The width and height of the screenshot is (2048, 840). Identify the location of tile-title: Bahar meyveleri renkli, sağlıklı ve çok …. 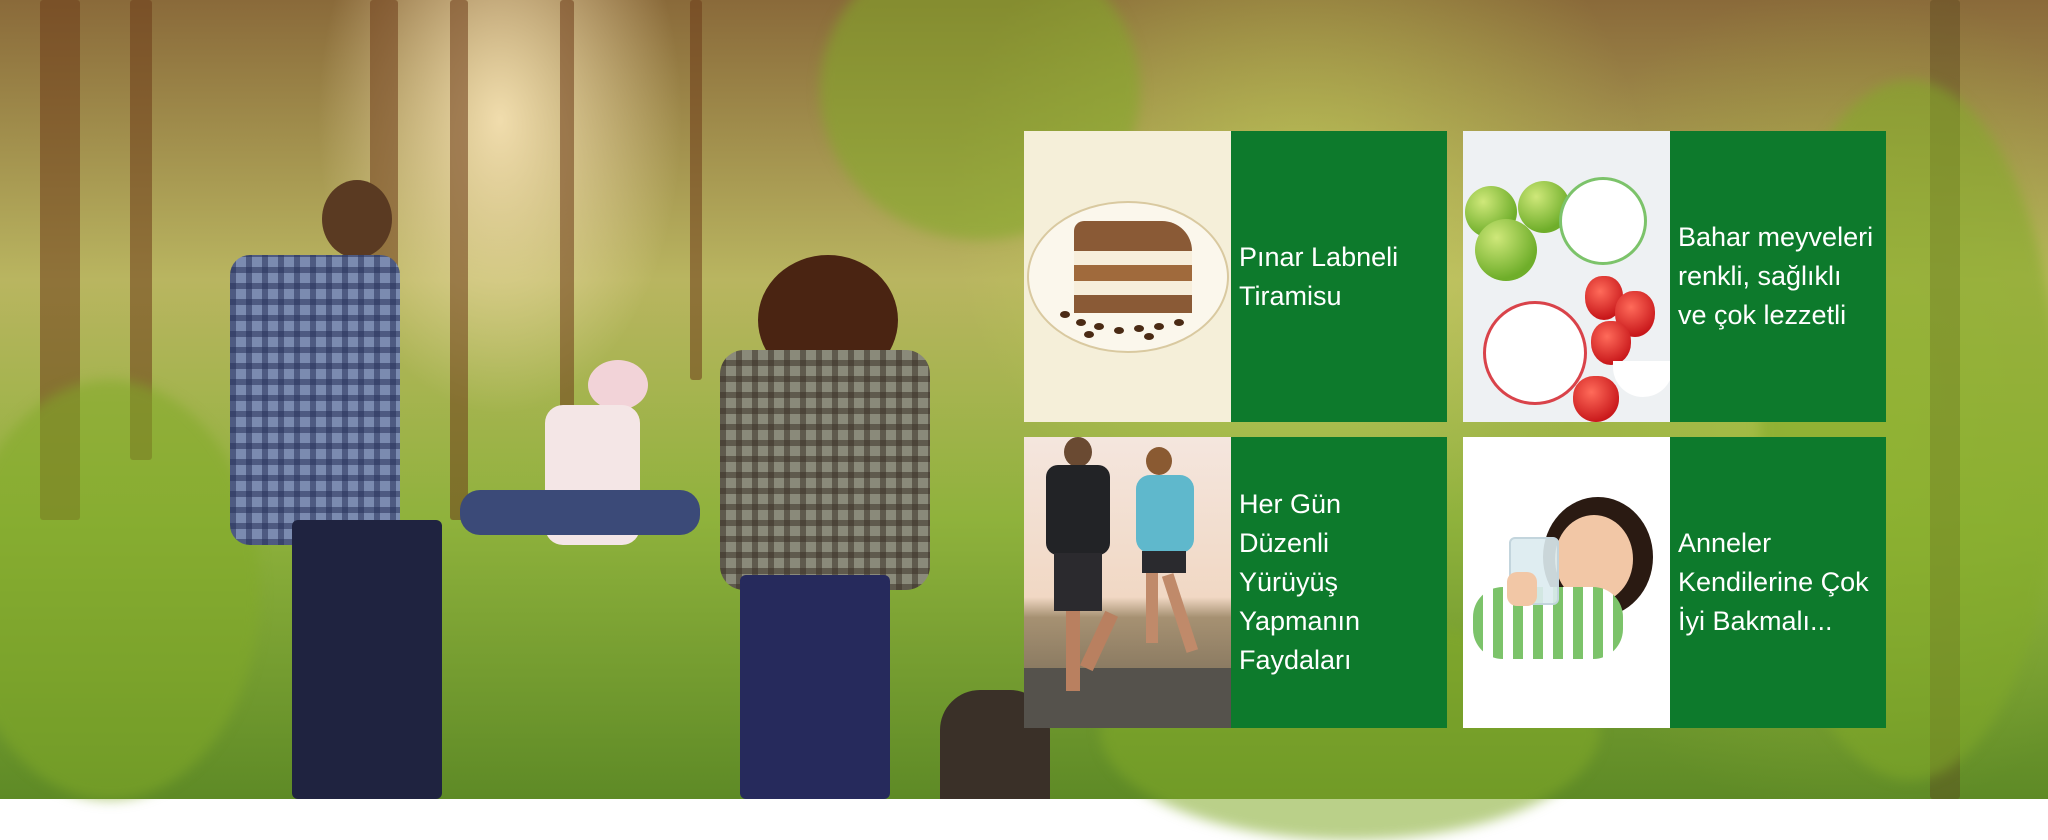
(1778, 276).